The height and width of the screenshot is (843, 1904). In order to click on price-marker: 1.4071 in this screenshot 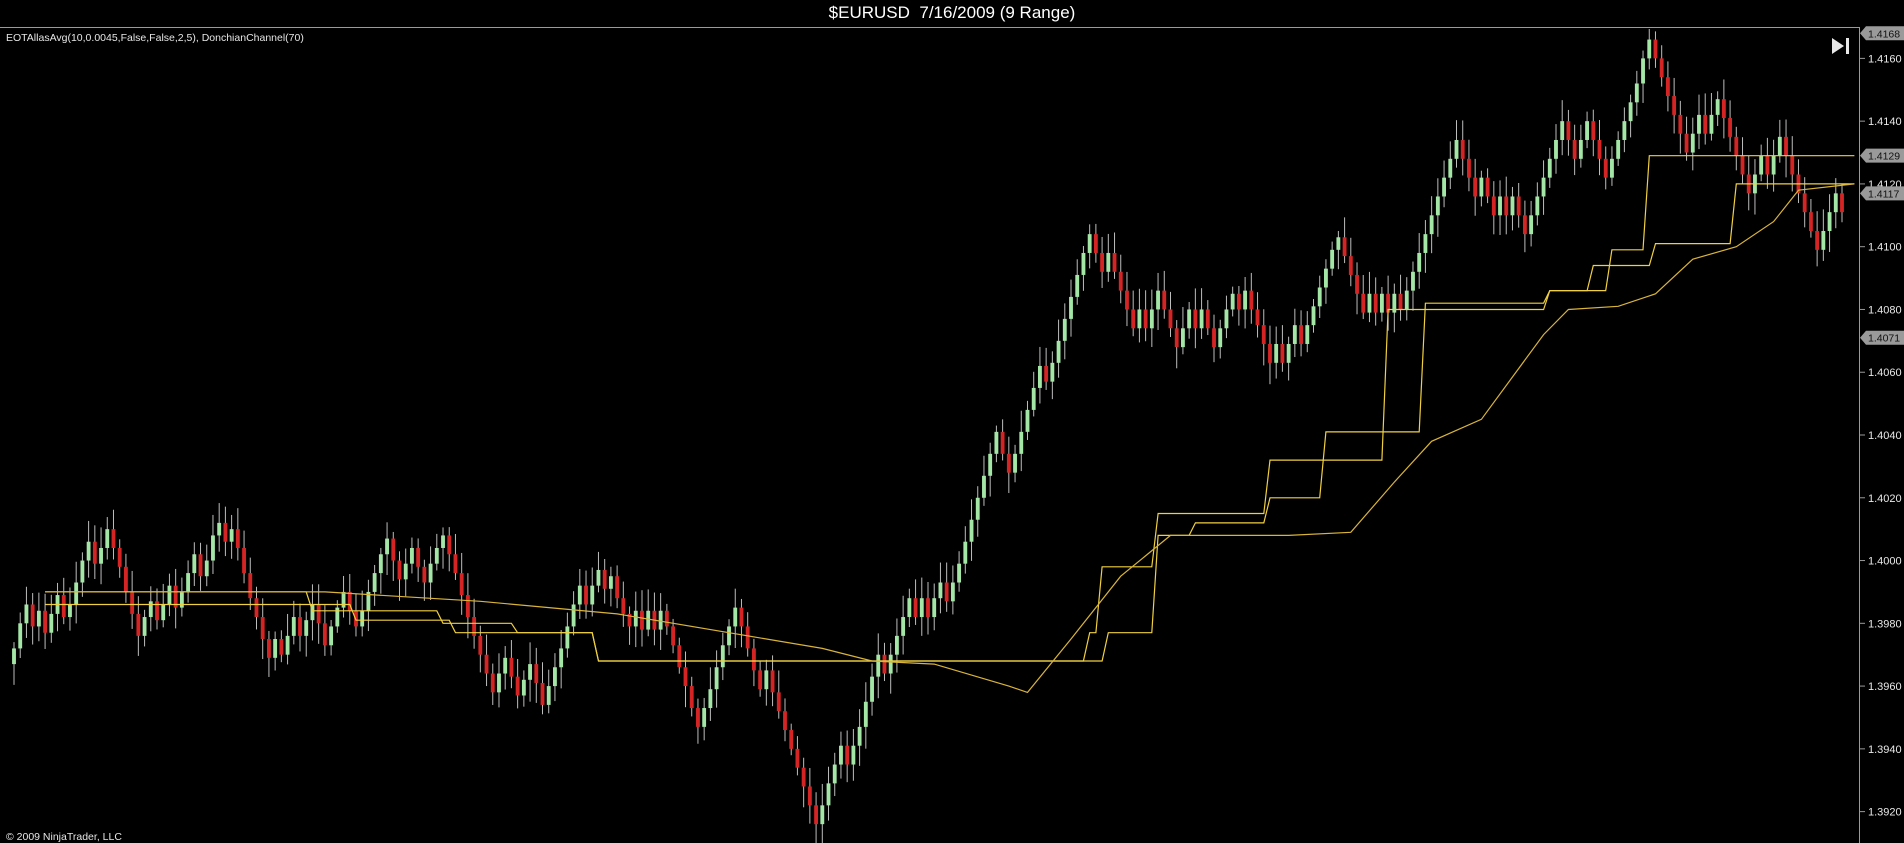, I will do `click(1882, 337)`.